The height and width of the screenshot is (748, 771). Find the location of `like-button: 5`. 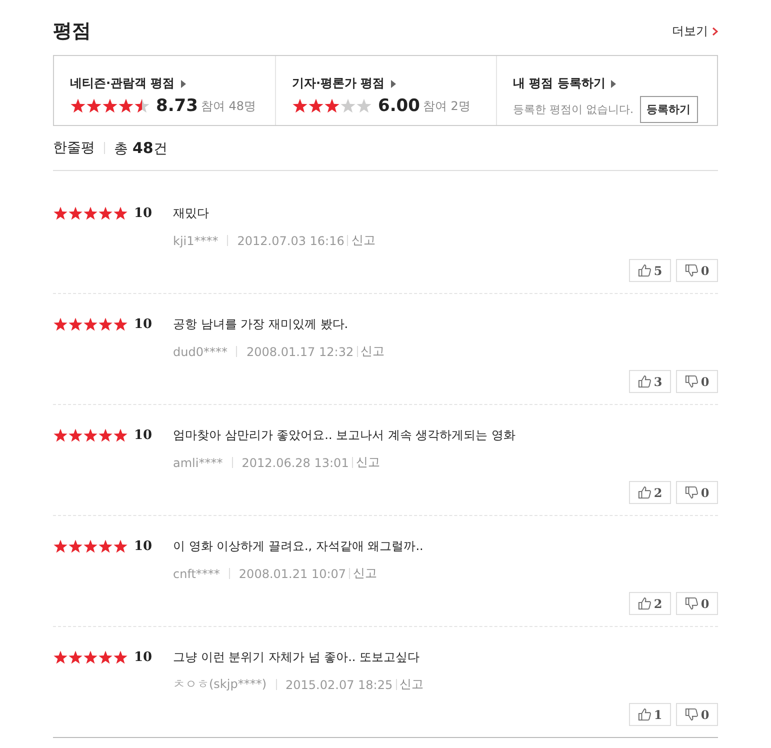

like-button: 5 is located at coordinates (650, 270).